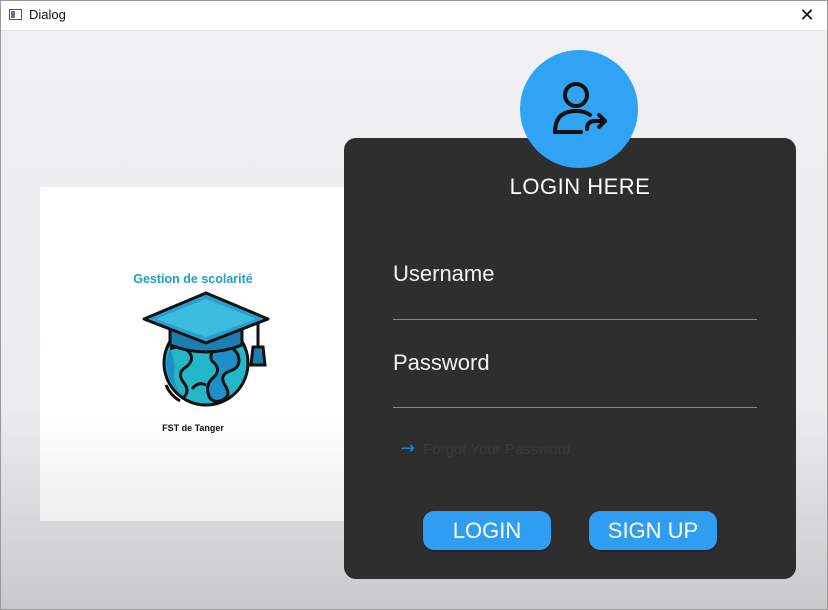  What do you see at coordinates (575, 407) in the screenshot?
I see `password-underline` at bounding box center [575, 407].